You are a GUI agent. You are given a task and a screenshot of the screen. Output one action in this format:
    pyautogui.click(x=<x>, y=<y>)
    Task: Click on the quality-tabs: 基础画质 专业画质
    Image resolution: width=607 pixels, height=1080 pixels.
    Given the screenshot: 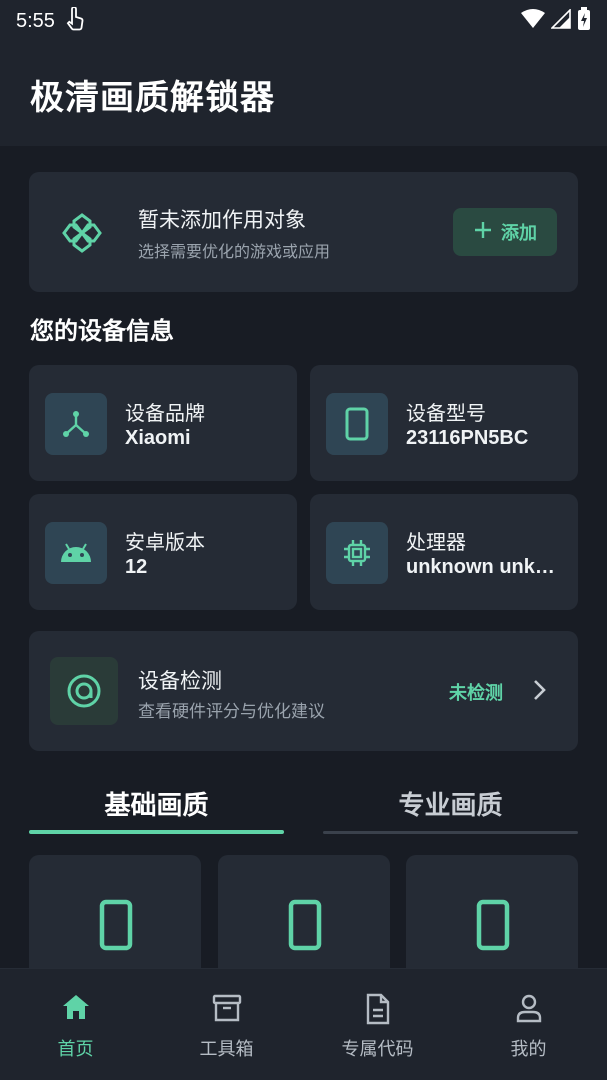 What is the action you would take?
    pyautogui.click(x=303, y=803)
    